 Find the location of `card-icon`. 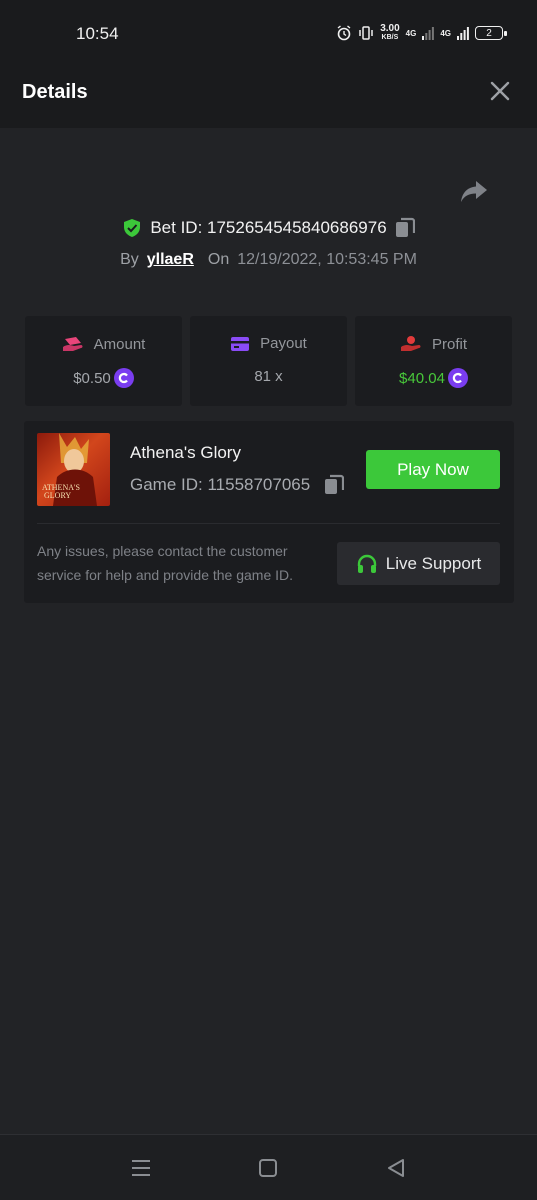

card-icon is located at coordinates (240, 343).